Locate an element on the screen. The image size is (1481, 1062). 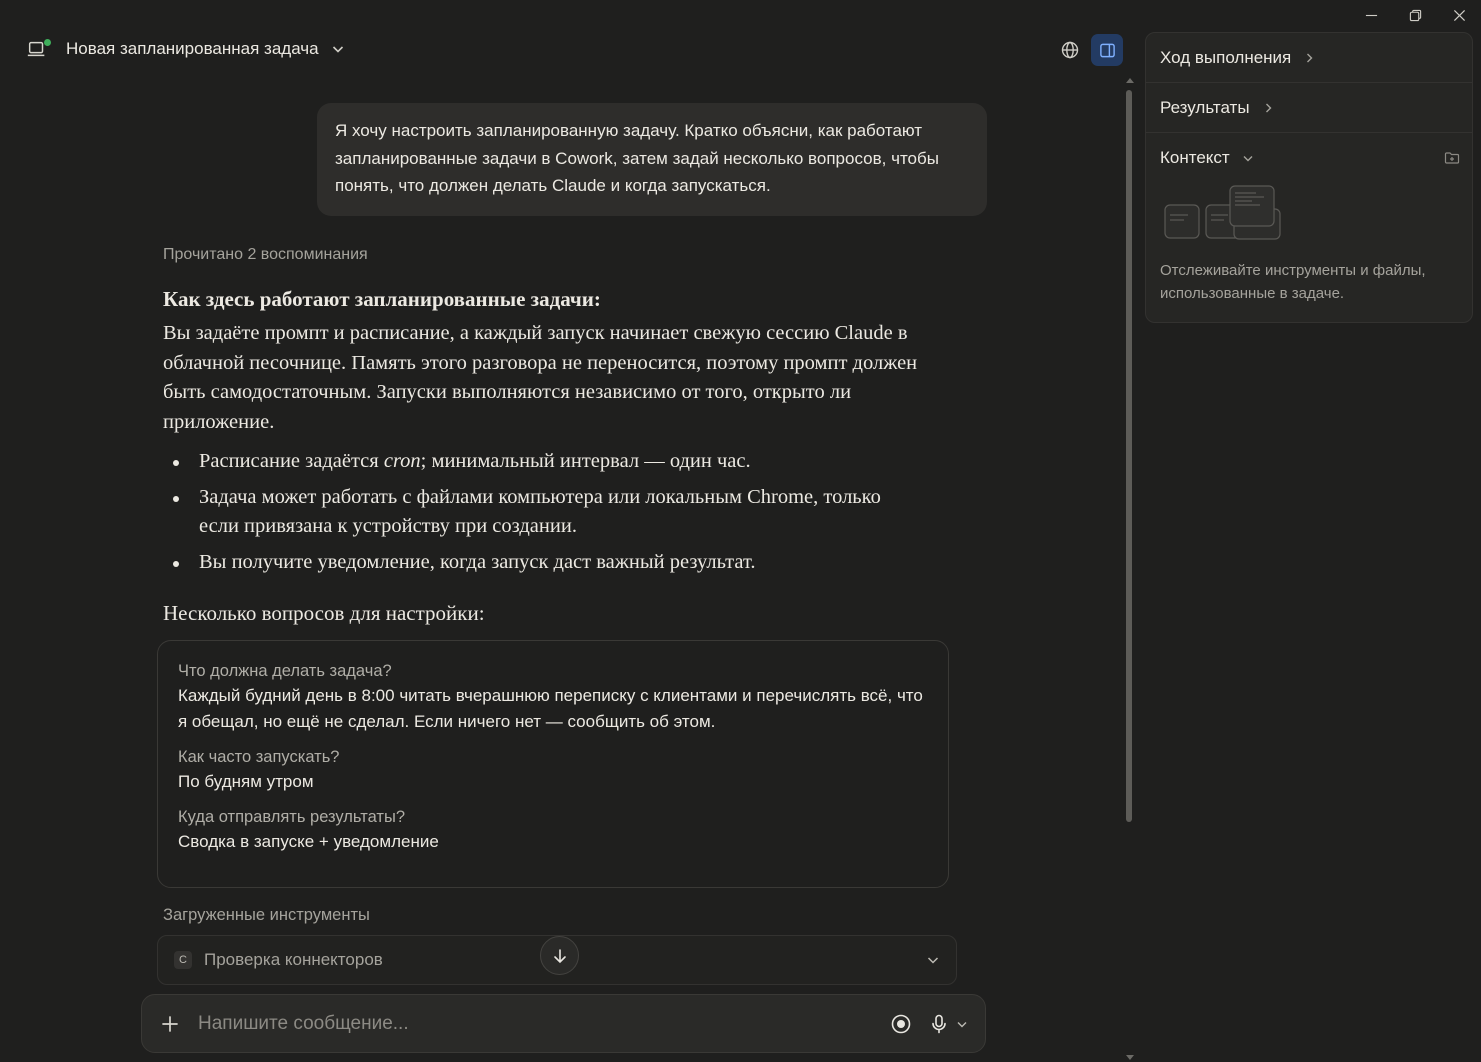
memory-read-note: Прочитано 2 воспоминания is located at coordinates (265, 255).